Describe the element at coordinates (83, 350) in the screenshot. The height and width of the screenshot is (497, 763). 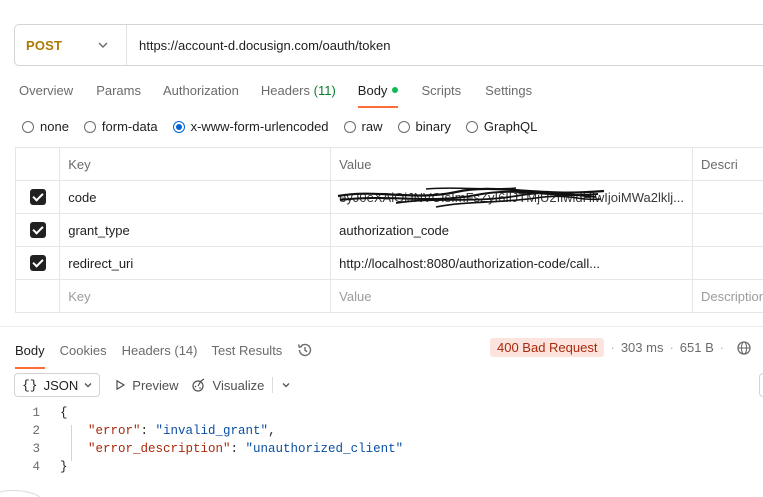
I see `response-tab-cookies: Cookies` at that location.